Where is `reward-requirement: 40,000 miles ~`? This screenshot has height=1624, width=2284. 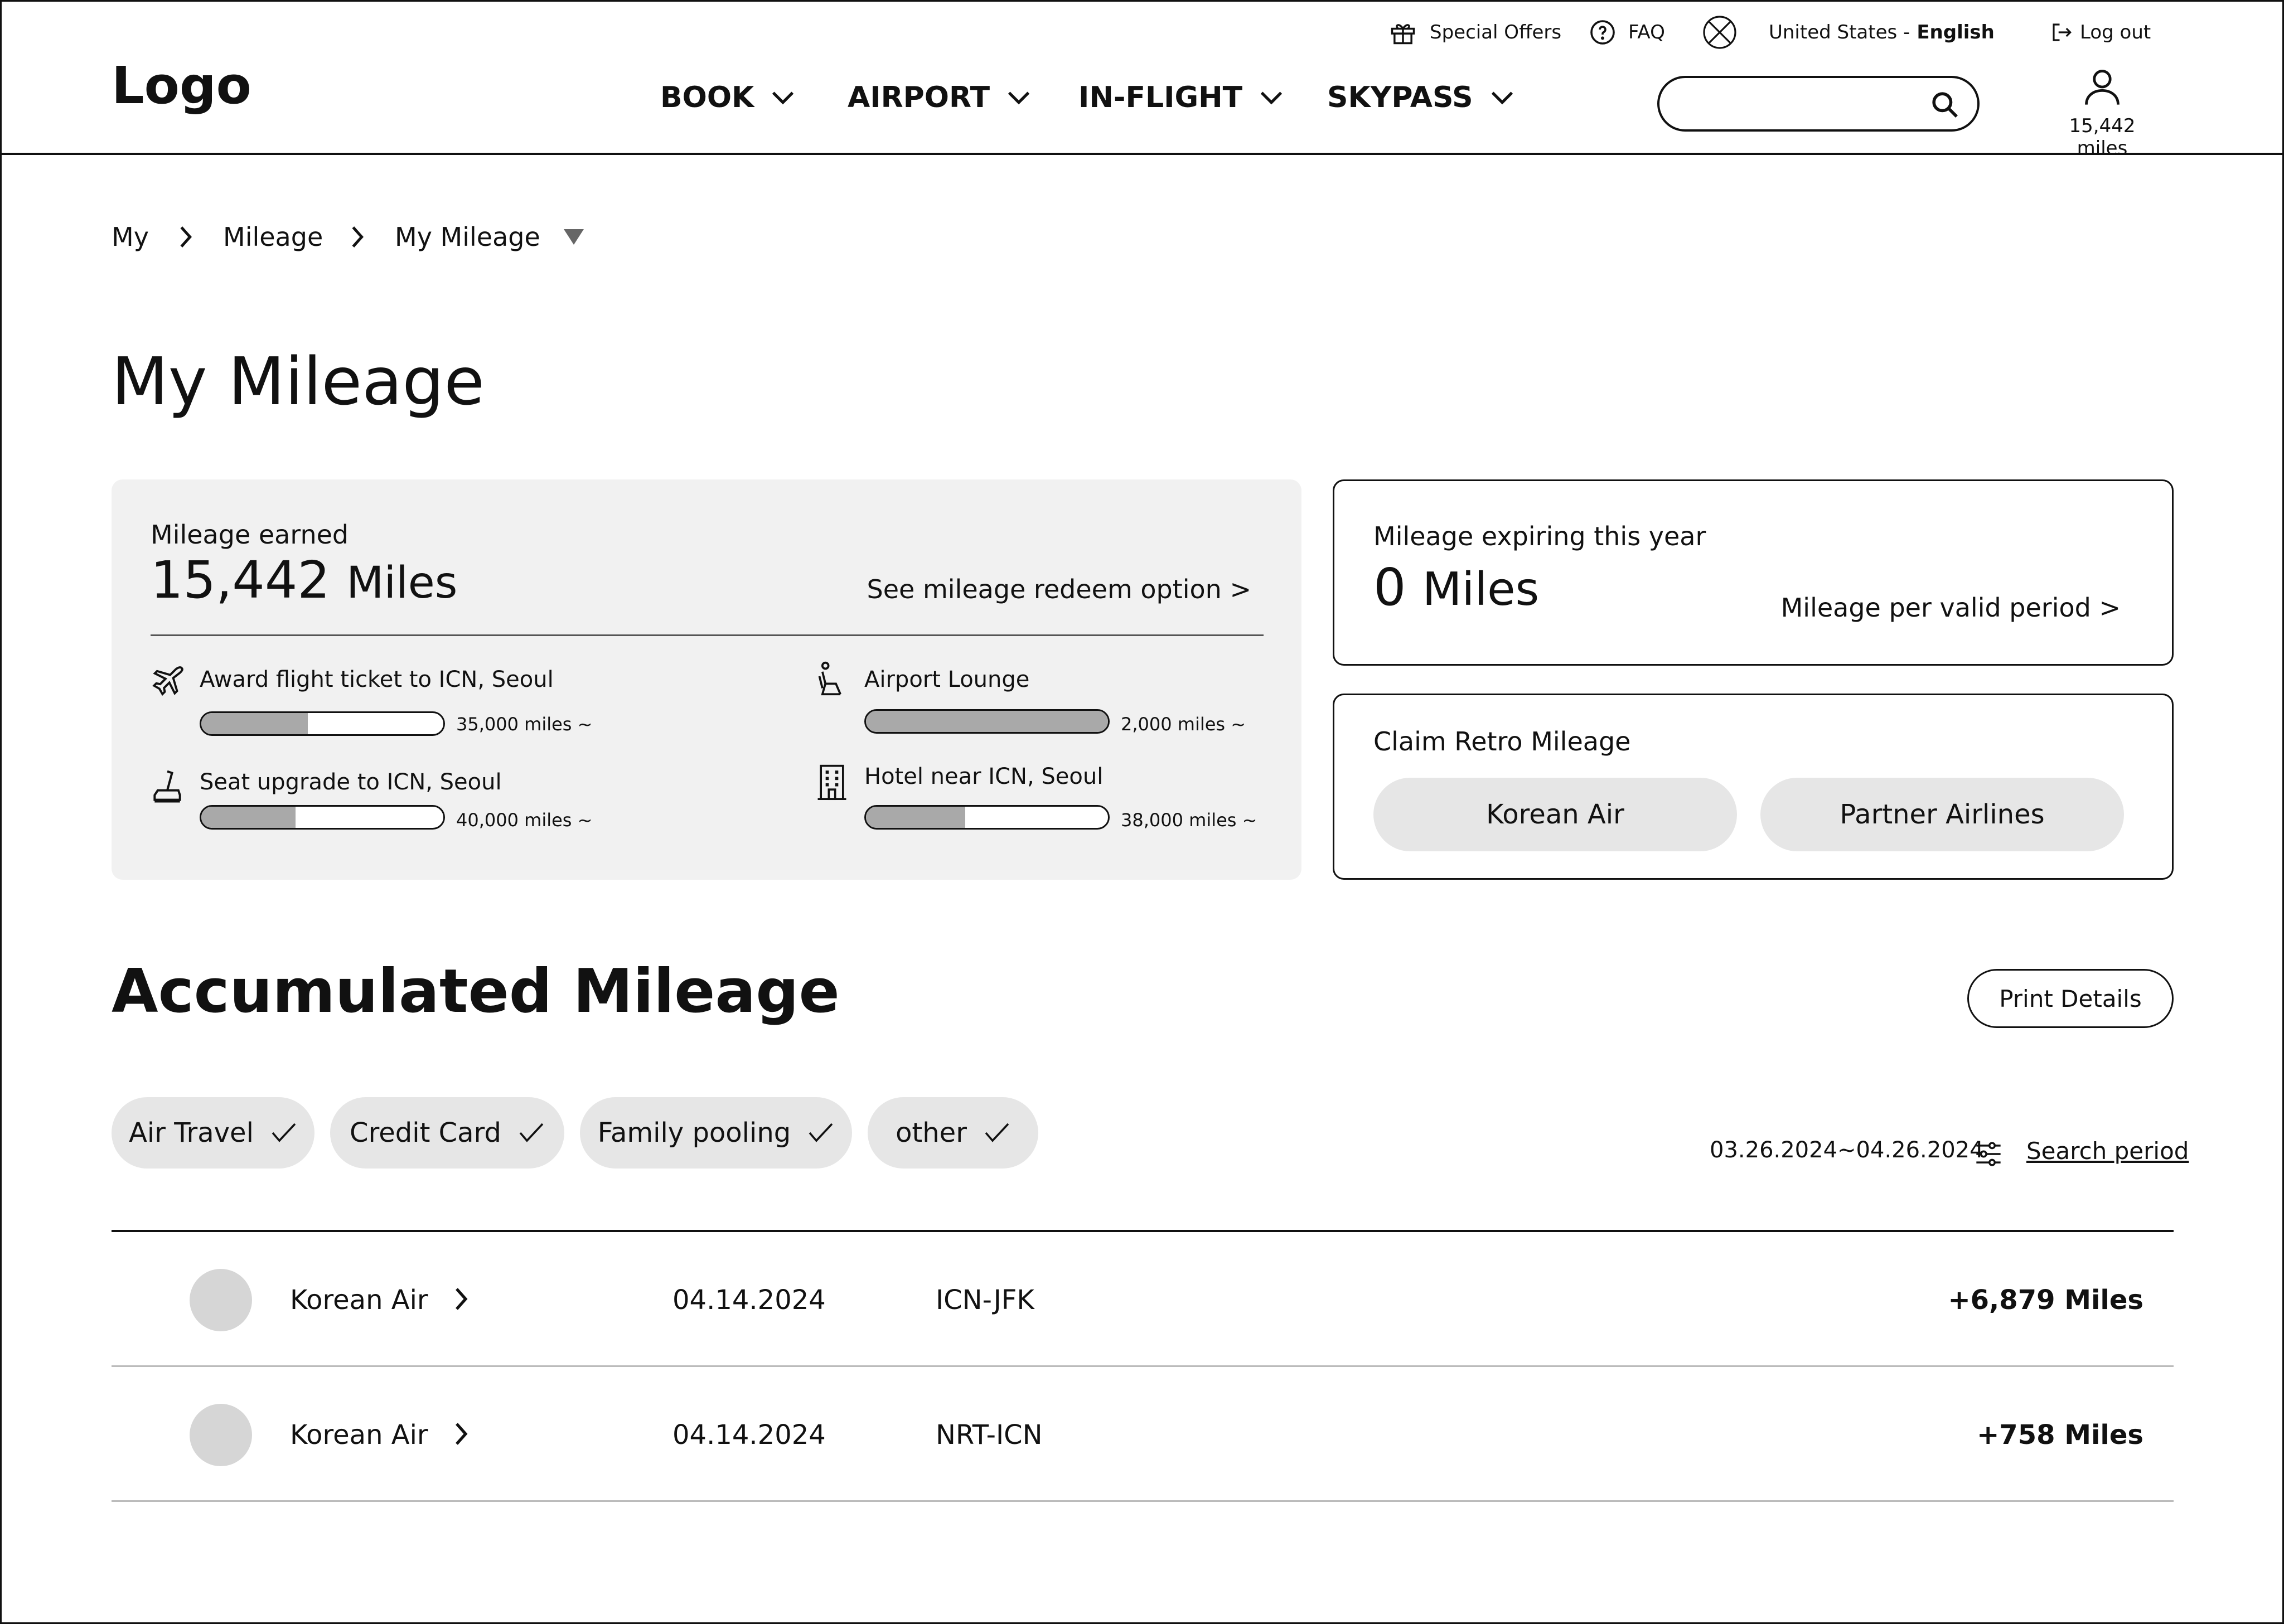 reward-requirement: 40,000 miles ~ is located at coordinates (524, 820).